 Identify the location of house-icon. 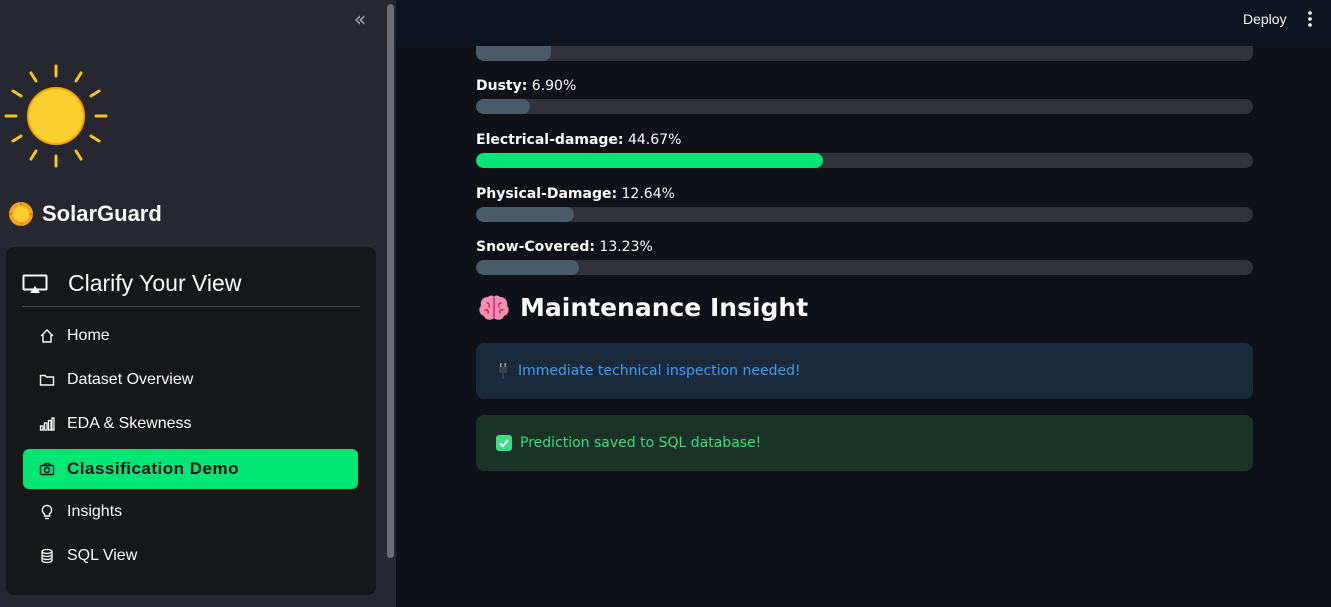
(47, 336).